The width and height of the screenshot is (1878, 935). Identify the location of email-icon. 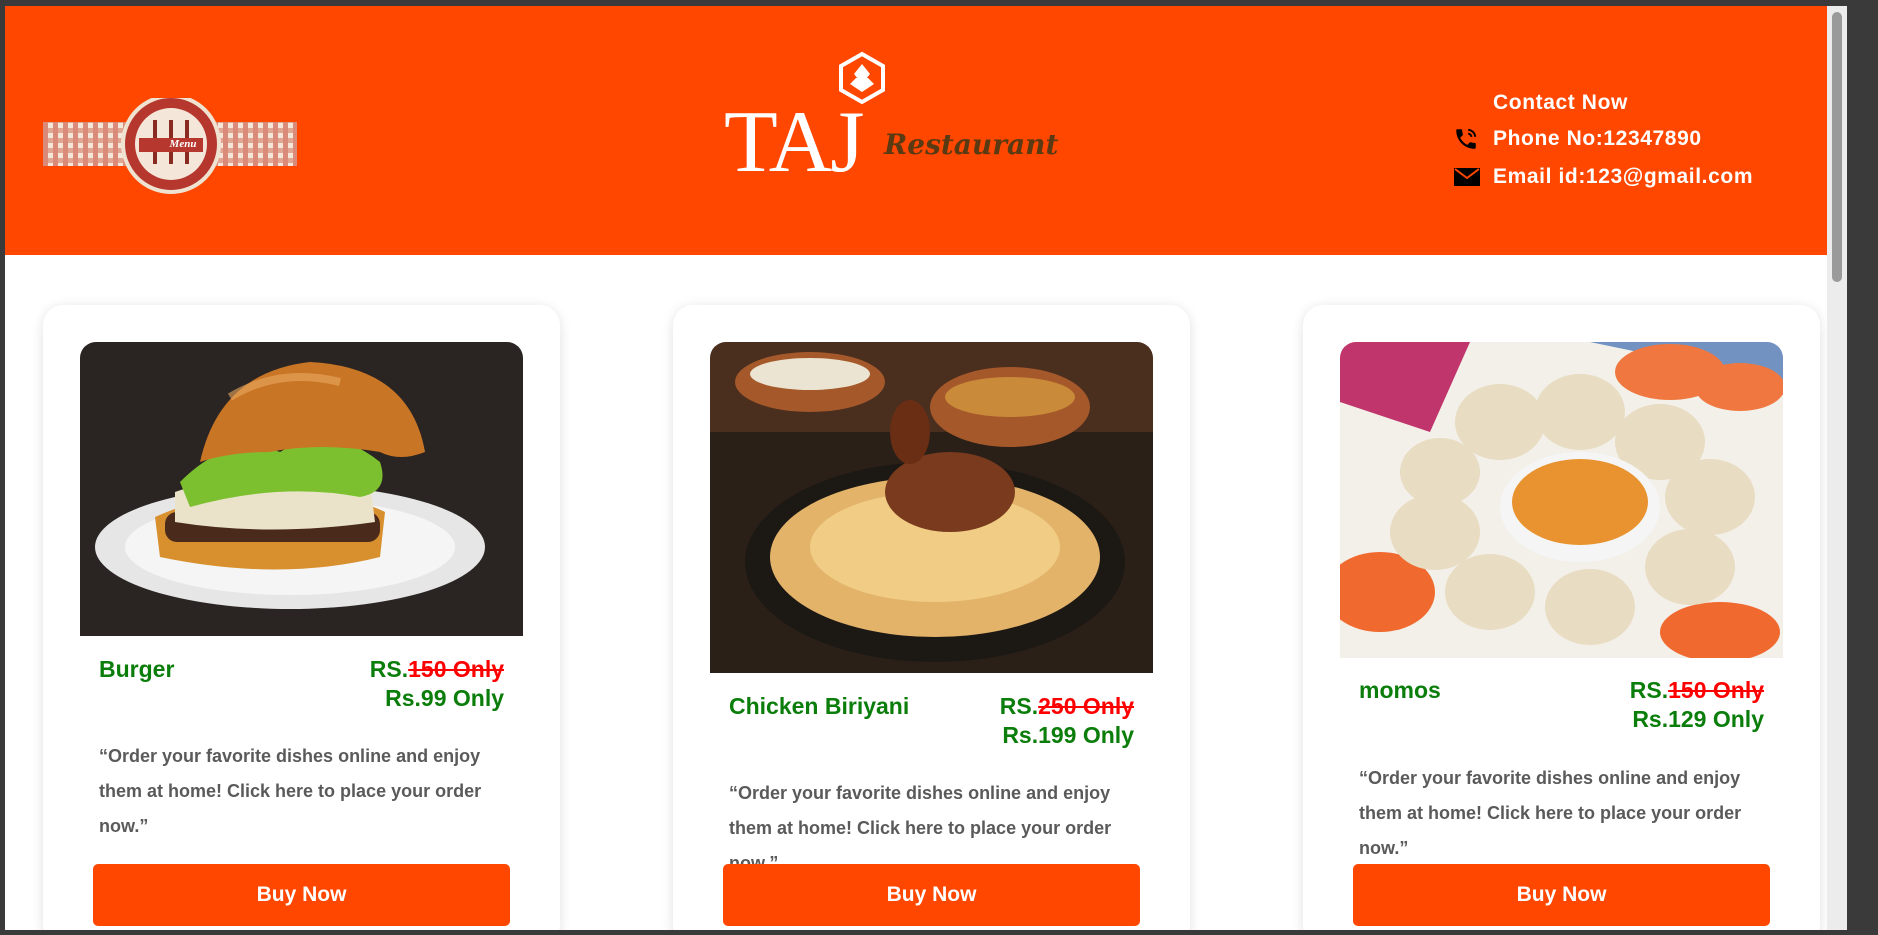
(1473, 177).